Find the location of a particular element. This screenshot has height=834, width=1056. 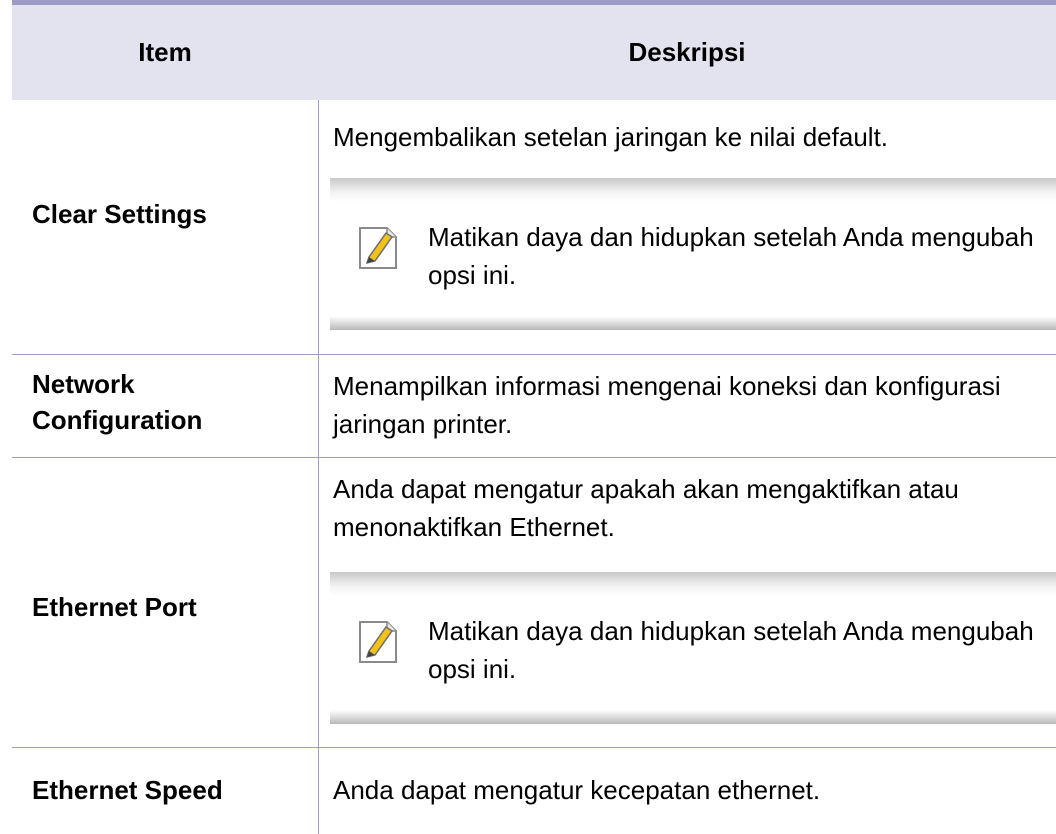

item-clear-settings: Clear Settings is located at coordinates (119, 214).